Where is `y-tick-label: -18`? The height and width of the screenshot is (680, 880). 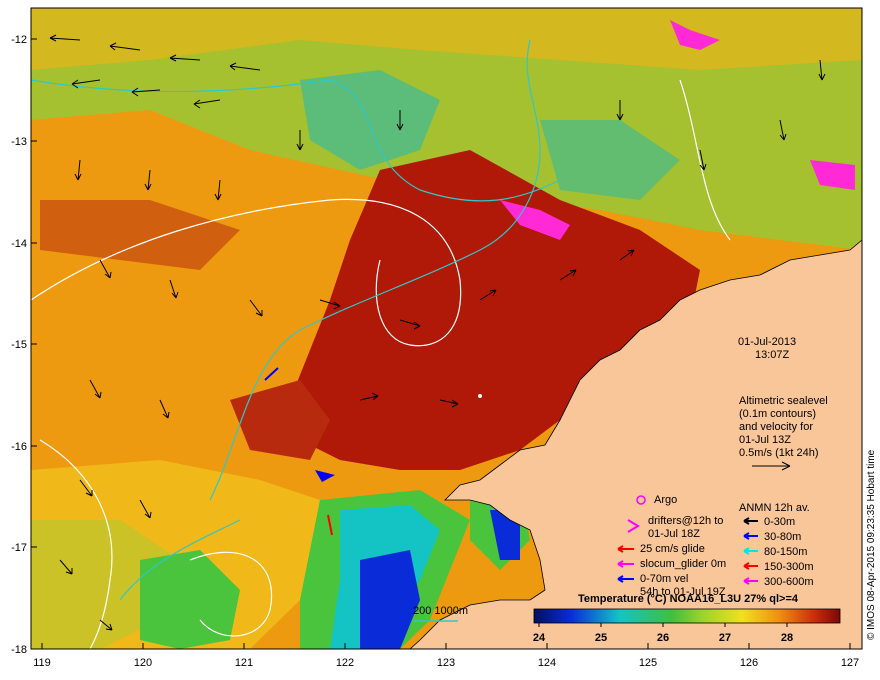 y-tick-label: -18 is located at coordinates (19, 650).